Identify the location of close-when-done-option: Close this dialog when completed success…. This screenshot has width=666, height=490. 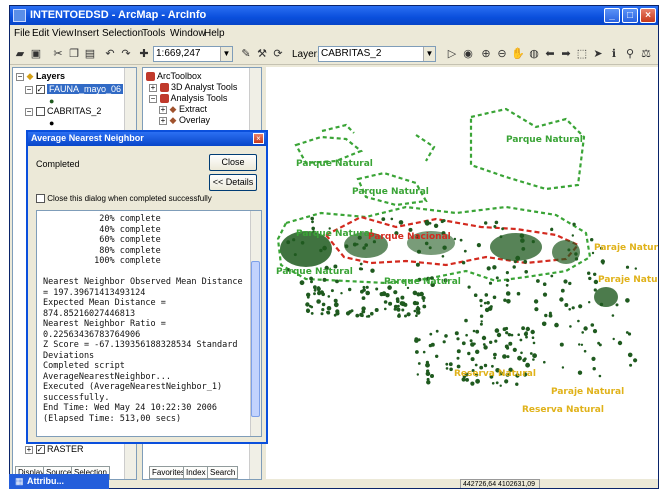
(124, 199).